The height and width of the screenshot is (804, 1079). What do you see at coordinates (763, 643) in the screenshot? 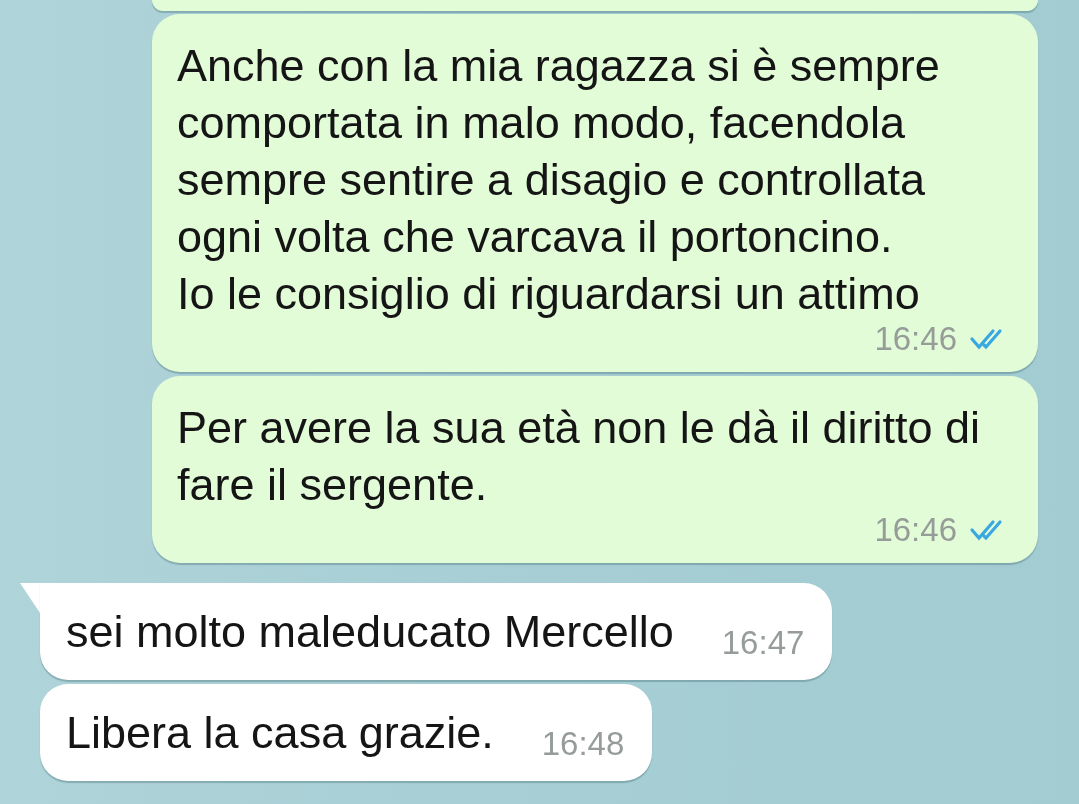
I see `message-time: 16:47` at bounding box center [763, 643].